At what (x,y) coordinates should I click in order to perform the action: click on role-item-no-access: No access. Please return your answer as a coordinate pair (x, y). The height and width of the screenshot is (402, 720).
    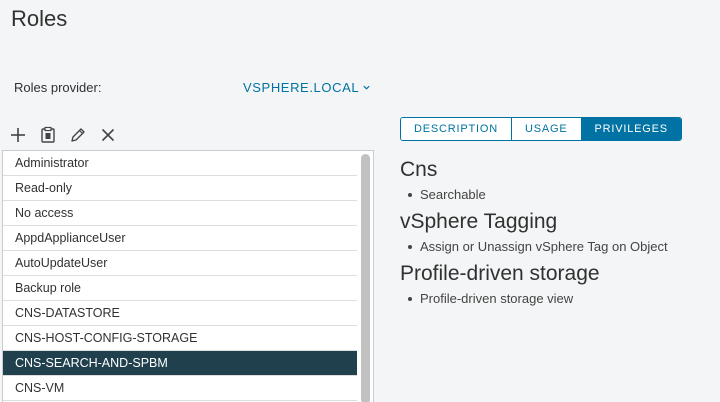
    Looking at the image, I should click on (181, 213).